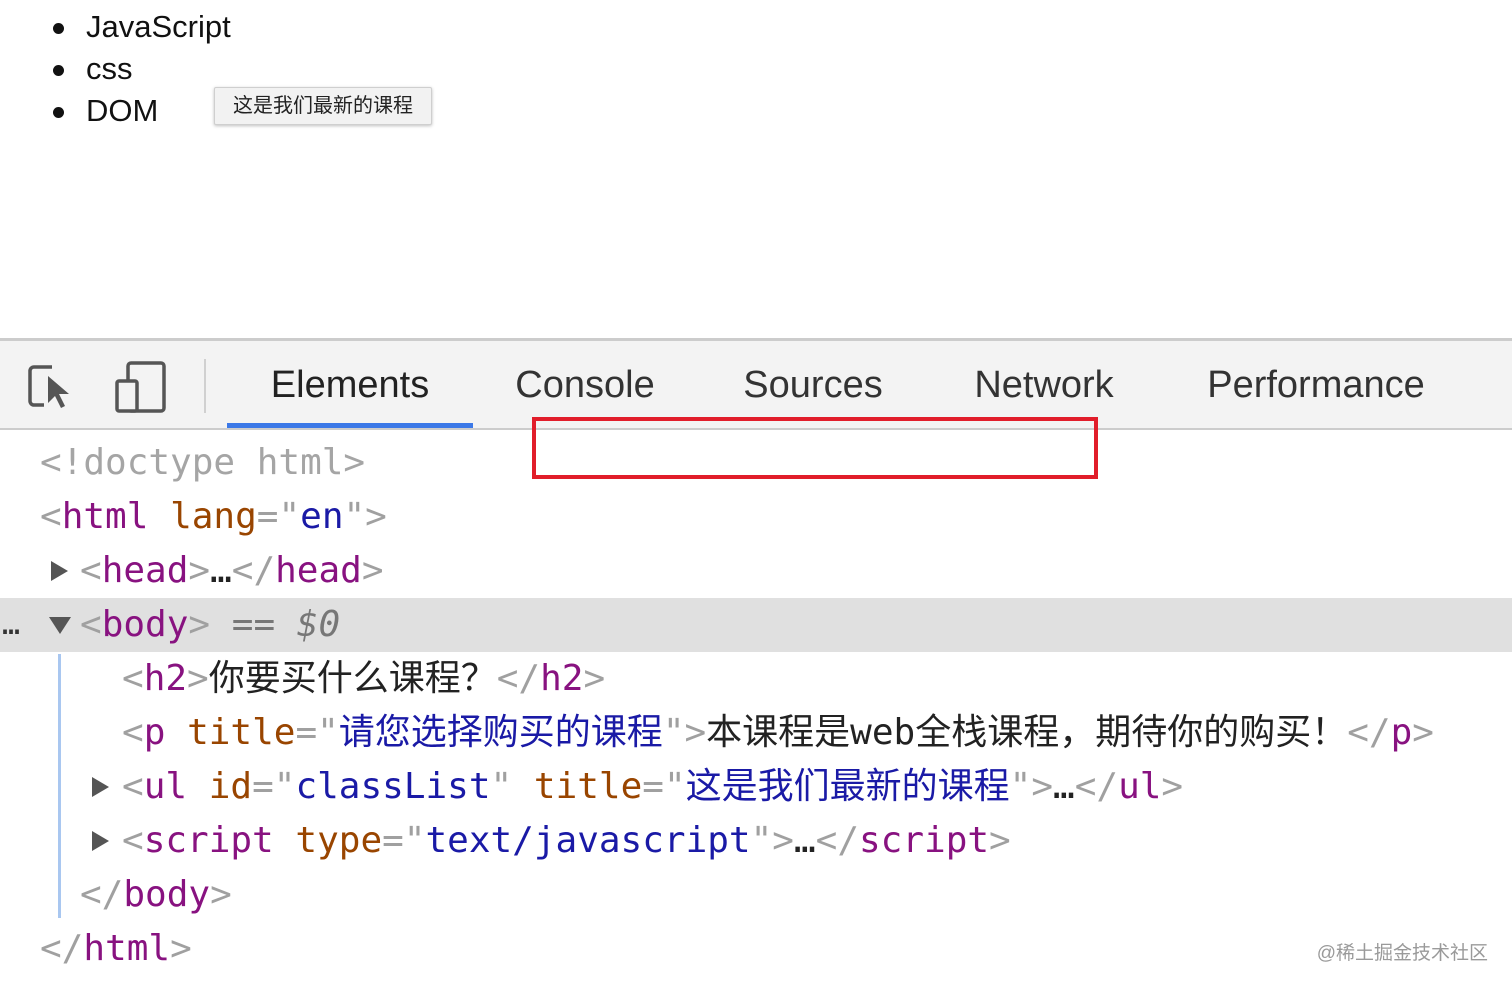 This screenshot has width=1512, height=991. What do you see at coordinates (140, 387) in the screenshot?
I see `device-toolbar-icon` at bounding box center [140, 387].